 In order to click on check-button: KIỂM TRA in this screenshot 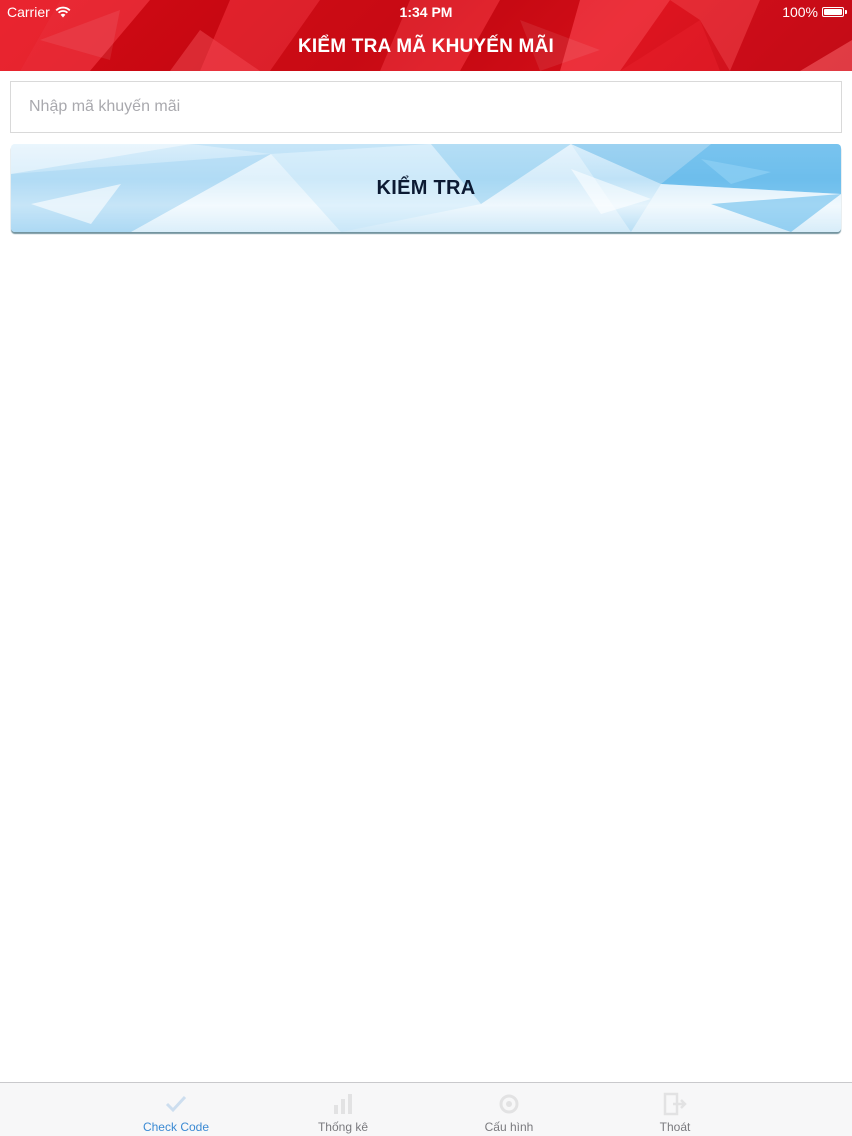, I will do `click(426, 188)`.